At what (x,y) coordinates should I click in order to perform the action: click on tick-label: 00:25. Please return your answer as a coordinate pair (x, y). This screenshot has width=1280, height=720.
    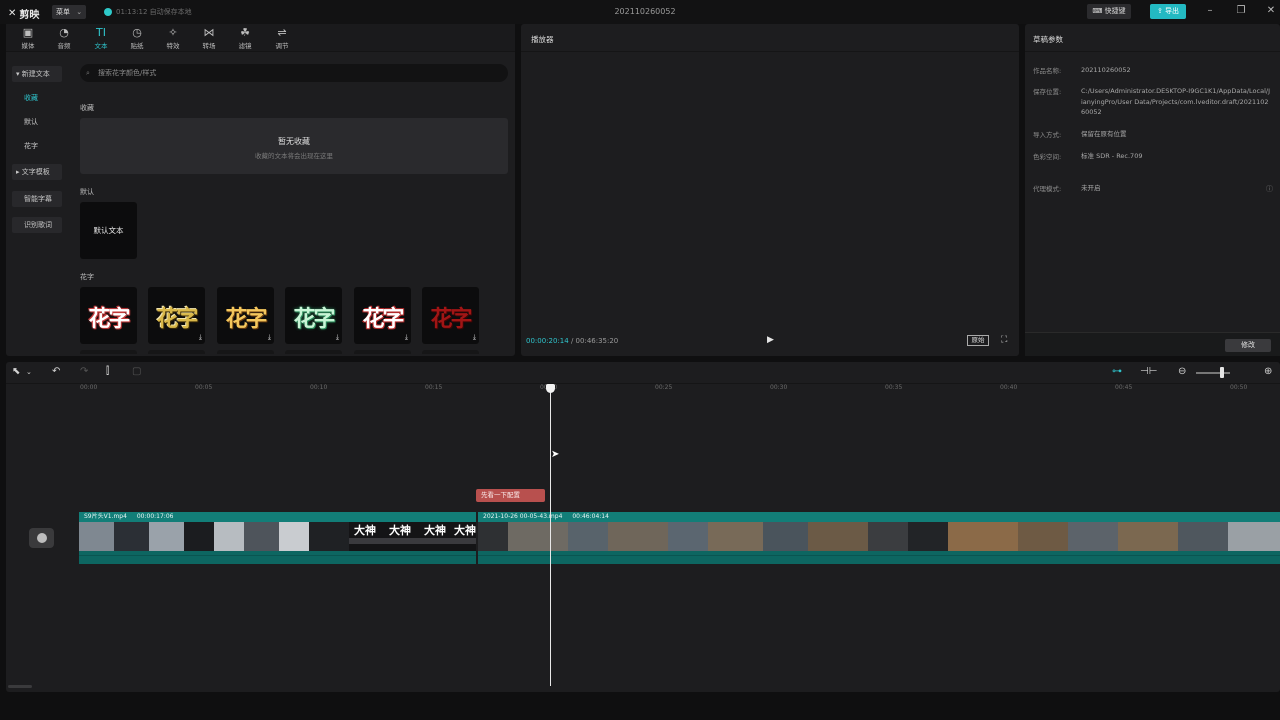
    Looking at the image, I should click on (664, 387).